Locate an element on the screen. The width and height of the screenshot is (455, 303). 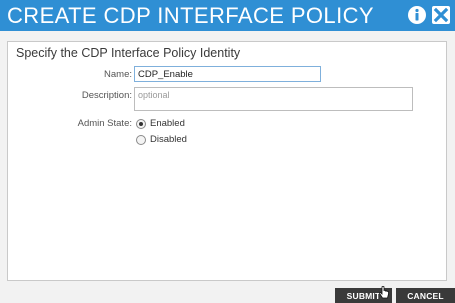
description-input is located at coordinates (273, 99).